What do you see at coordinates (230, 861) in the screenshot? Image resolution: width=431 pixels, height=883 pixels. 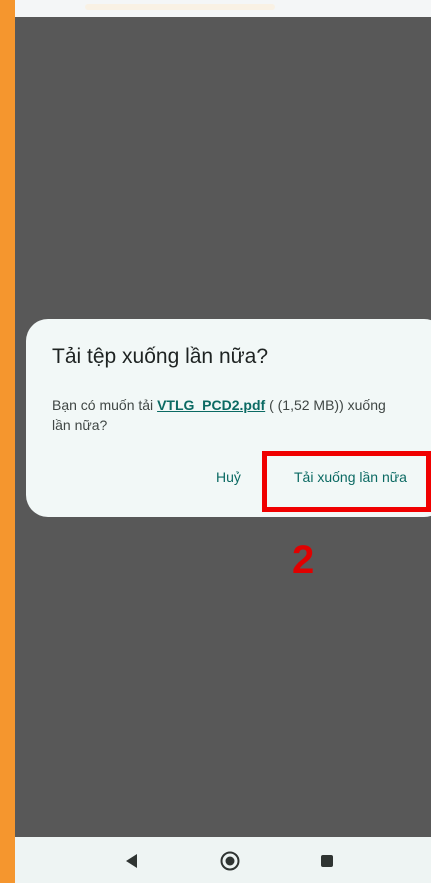 I see `home-icon` at bounding box center [230, 861].